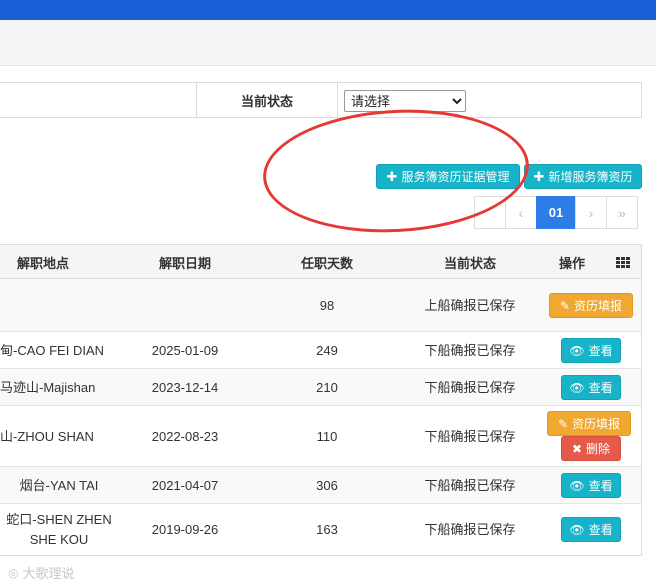 This screenshot has height=585, width=656. I want to click on header-date: 解职日期, so click(185, 262).